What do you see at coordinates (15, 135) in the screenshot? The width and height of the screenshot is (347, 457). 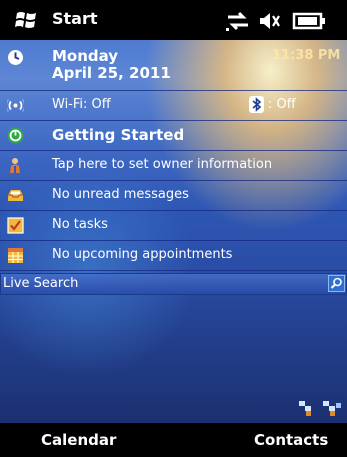 I see `getting-started-icon` at bounding box center [15, 135].